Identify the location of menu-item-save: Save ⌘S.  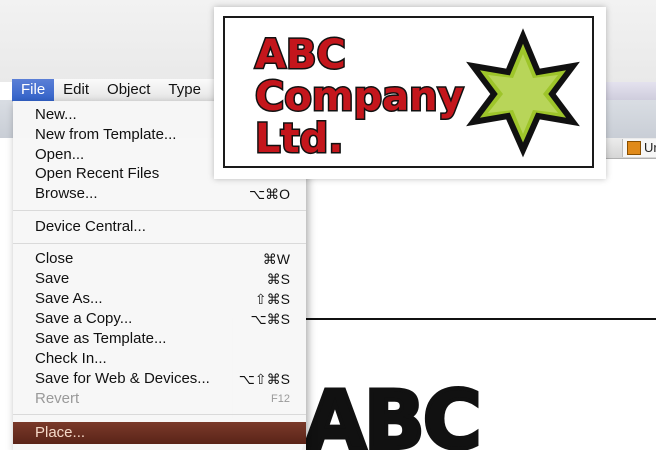
(159, 279).